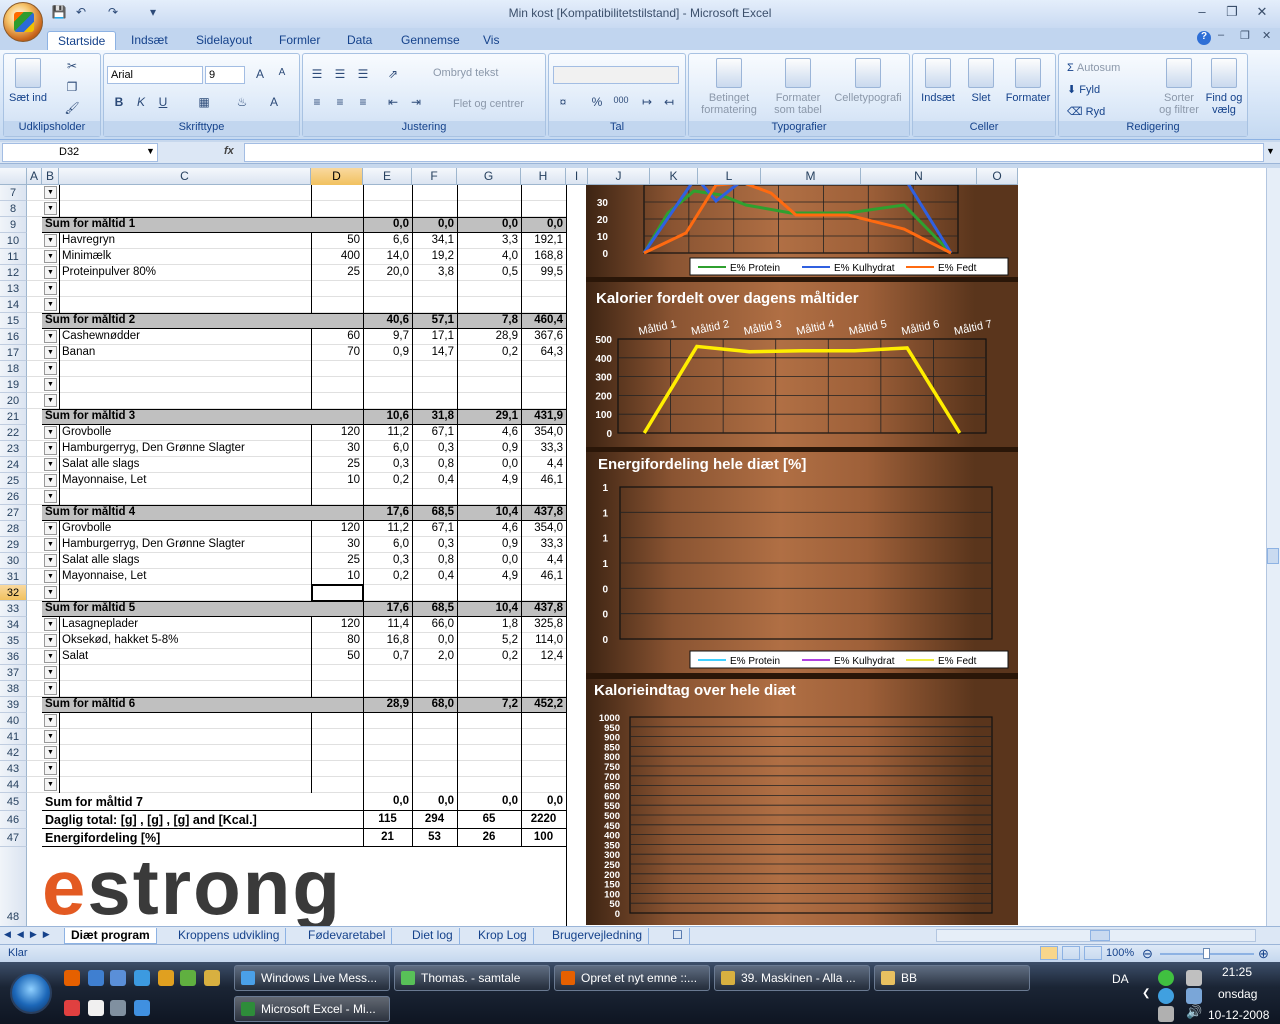 This screenshot has height=1024, width=1280. I want to click on cell-d: 50, so click(337, 657).